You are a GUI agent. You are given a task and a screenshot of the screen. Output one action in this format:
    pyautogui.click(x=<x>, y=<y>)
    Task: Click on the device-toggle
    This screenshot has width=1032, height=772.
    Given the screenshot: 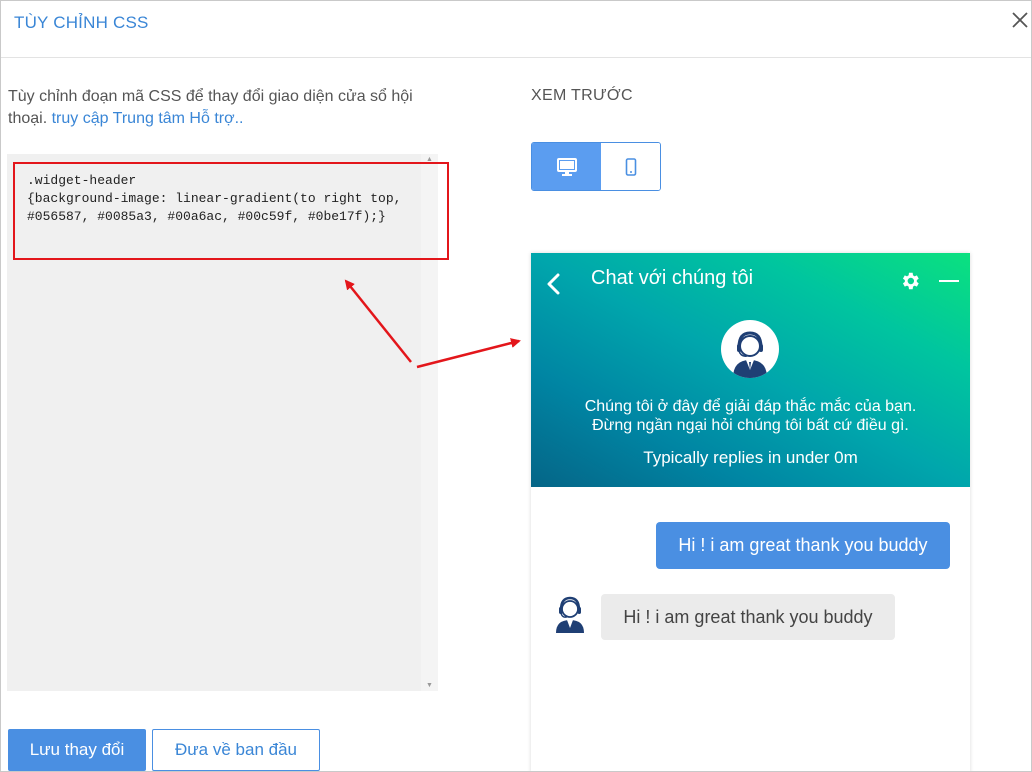 What is the action you would take?
    pyautogui.click(x=596, y=166)
    